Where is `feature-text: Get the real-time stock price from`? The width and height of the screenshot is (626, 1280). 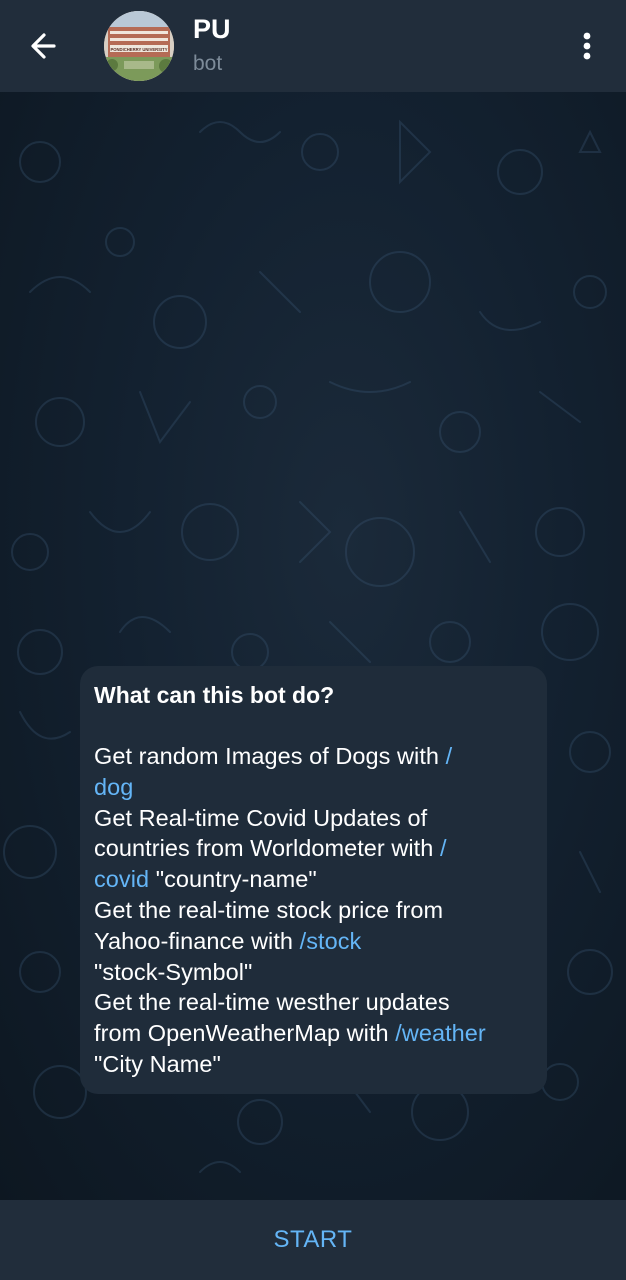
feature-text: Get the real-time stock price from is located at coordinates (269, 909).